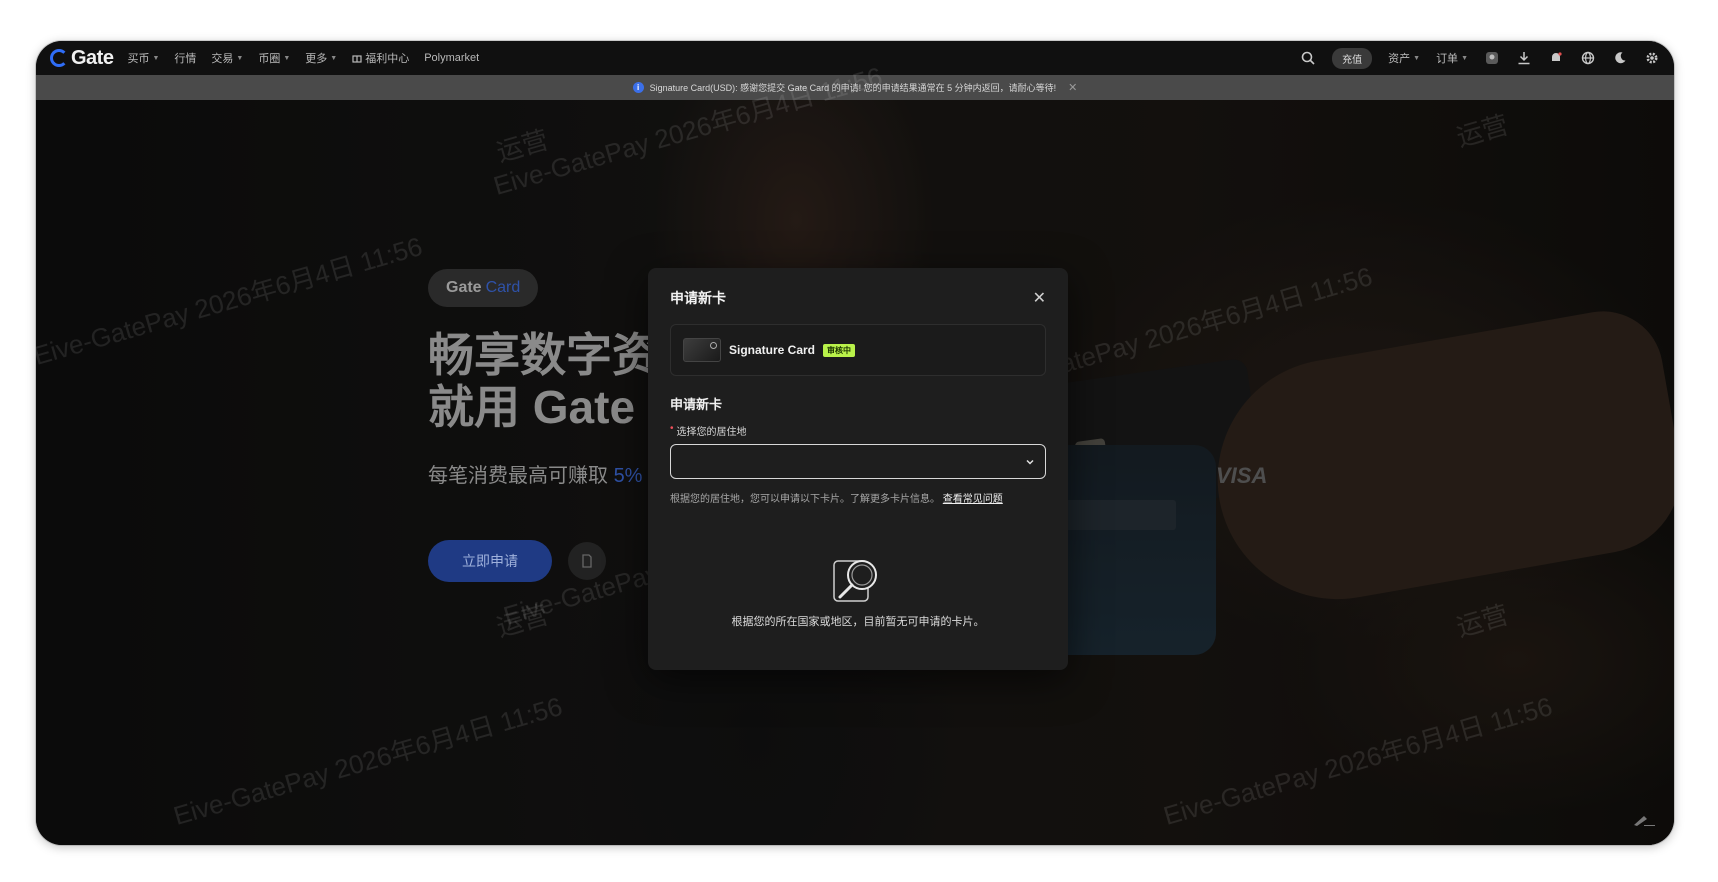 This screenshot has height=882, width=1718. Describe the element at coordinates (1399, 59) in the screenshot. I see `assets-label: 资产` at that location.